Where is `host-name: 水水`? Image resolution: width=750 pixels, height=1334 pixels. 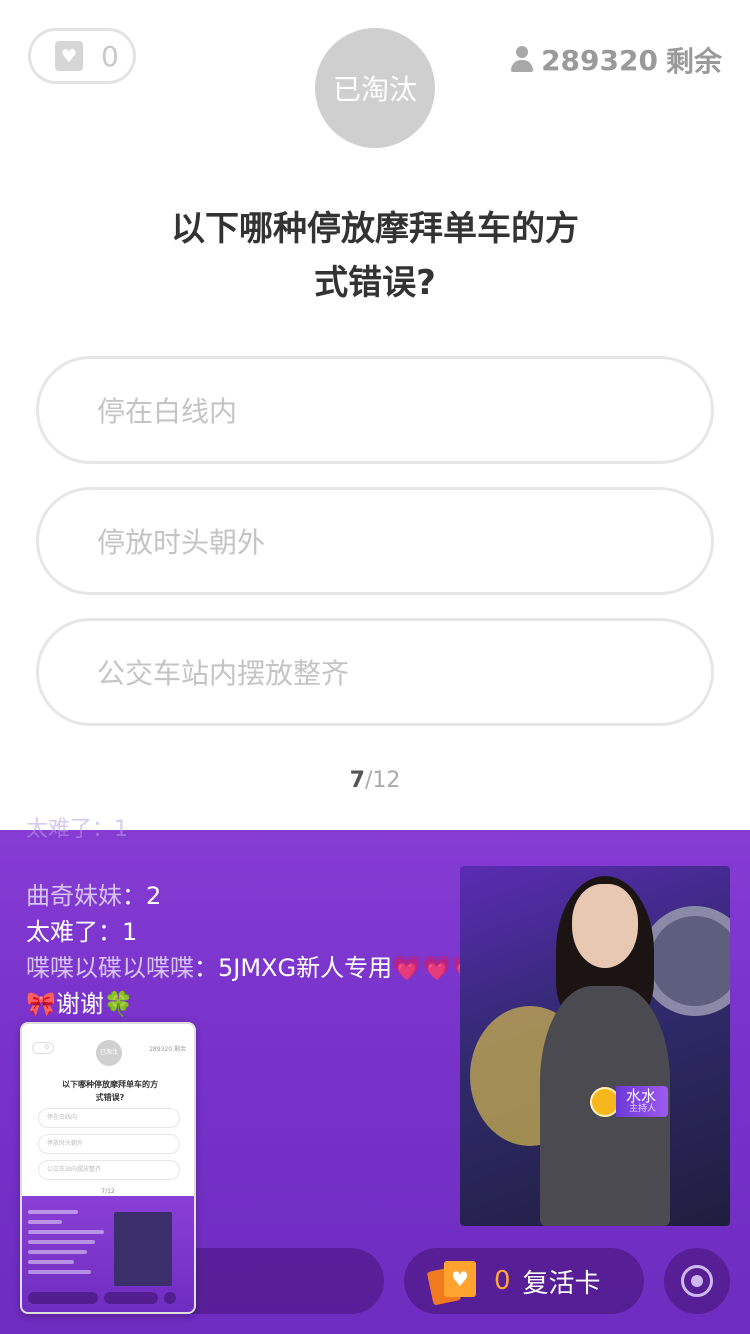 host-name: 水水 is located at coordinates (641, 1096).